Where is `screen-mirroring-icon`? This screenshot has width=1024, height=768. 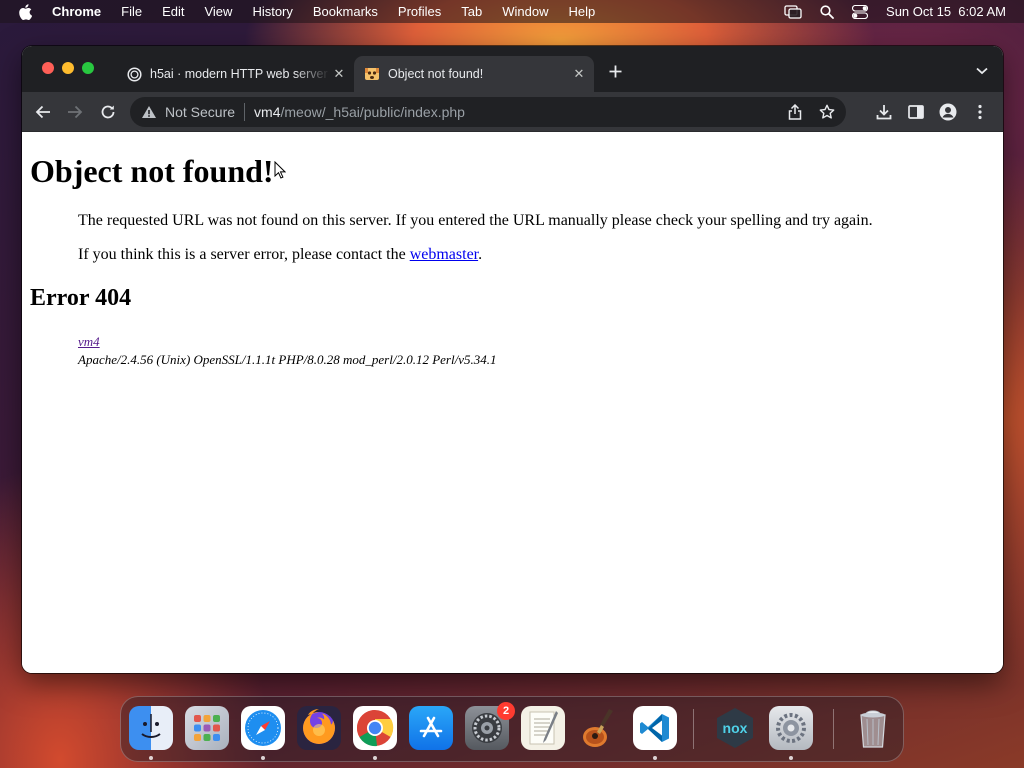
screen-mirroring-icon is located at coordinates (793, 11).